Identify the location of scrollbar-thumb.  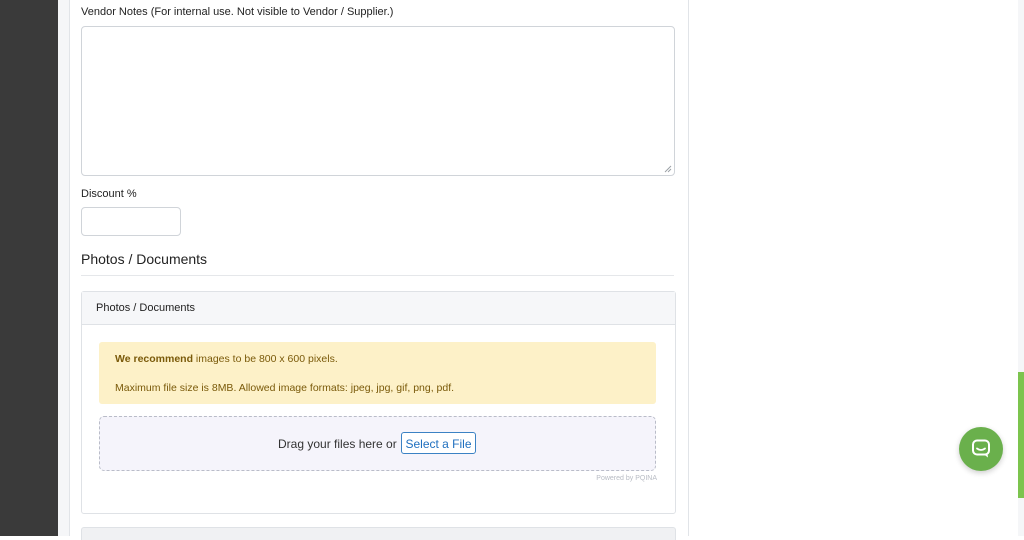
(1021, 435).